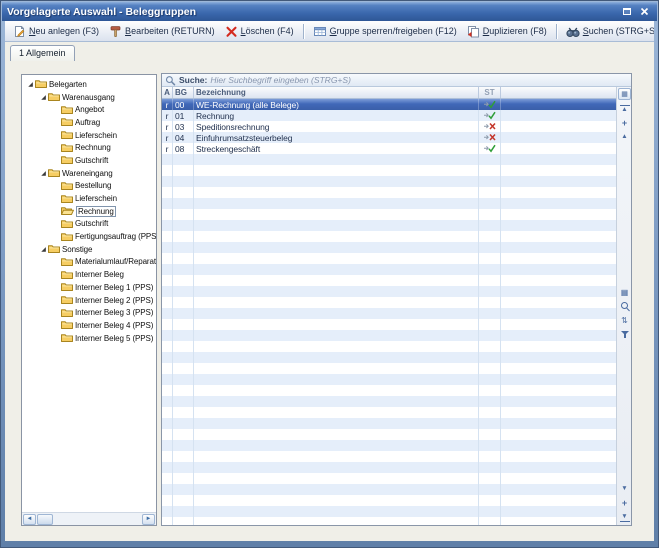 The width and height of the screenshot is (659, 548). I want to click on table-row-we-rechnung-alle-belege: r 00 WE-Rechnung (alle Belege), so click(389, 104).